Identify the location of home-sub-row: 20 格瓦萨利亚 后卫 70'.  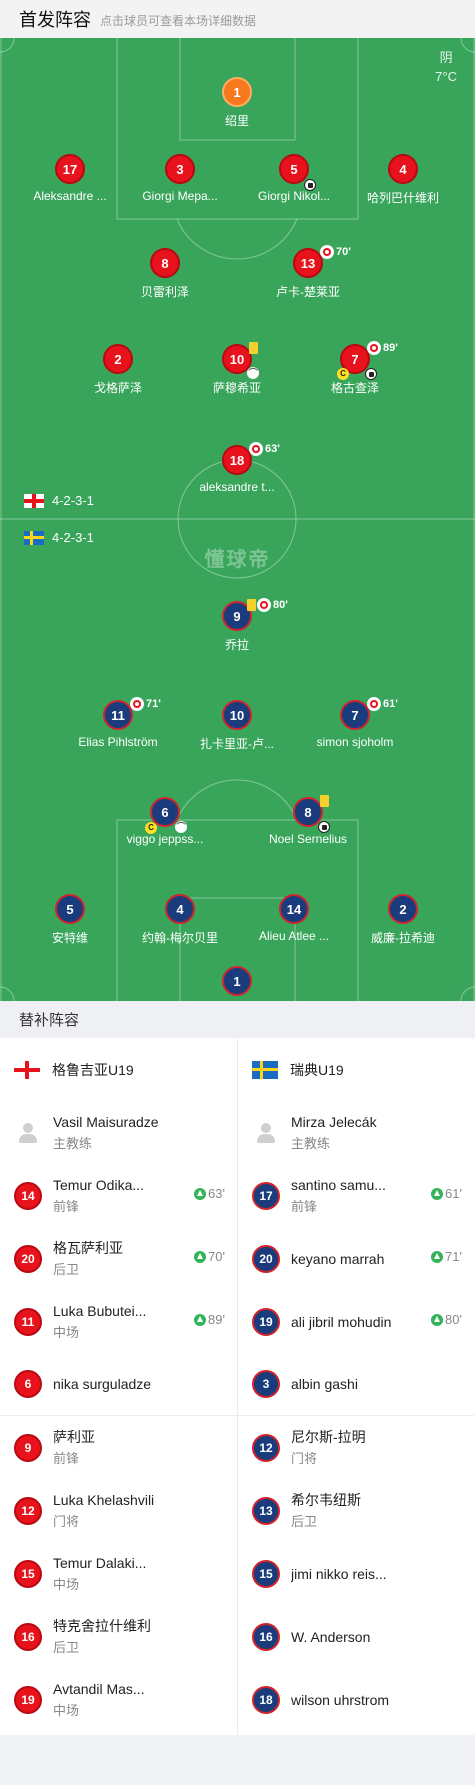
(118, 1258).